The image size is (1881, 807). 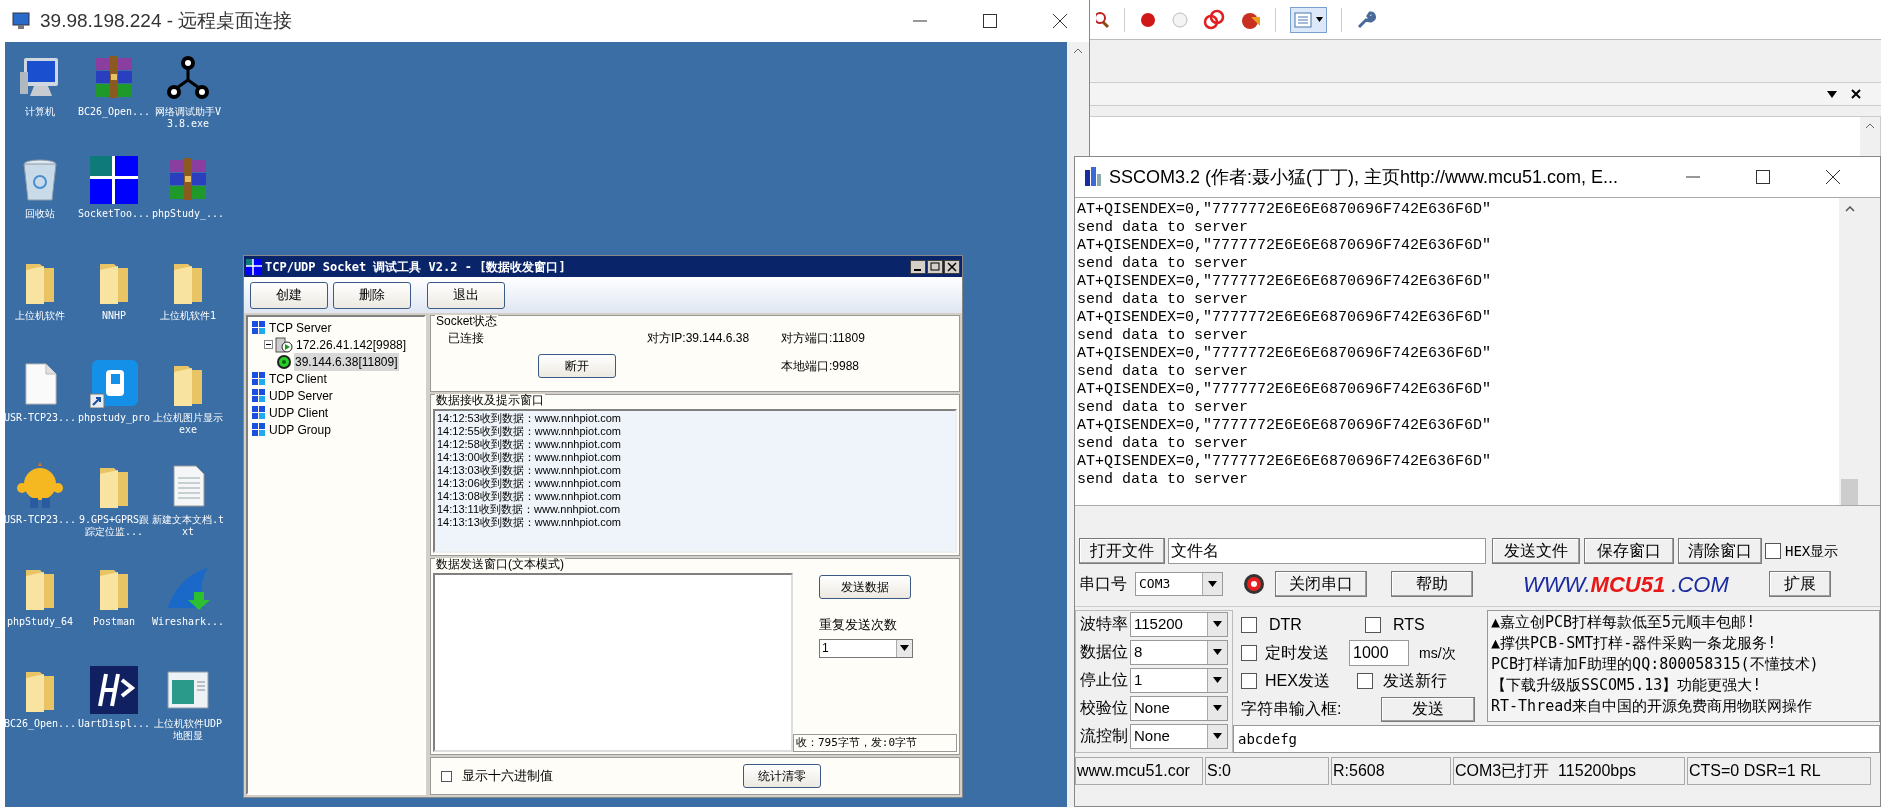 I want to click on send-file-button: 发送文件, so click(x=1536, y=551).